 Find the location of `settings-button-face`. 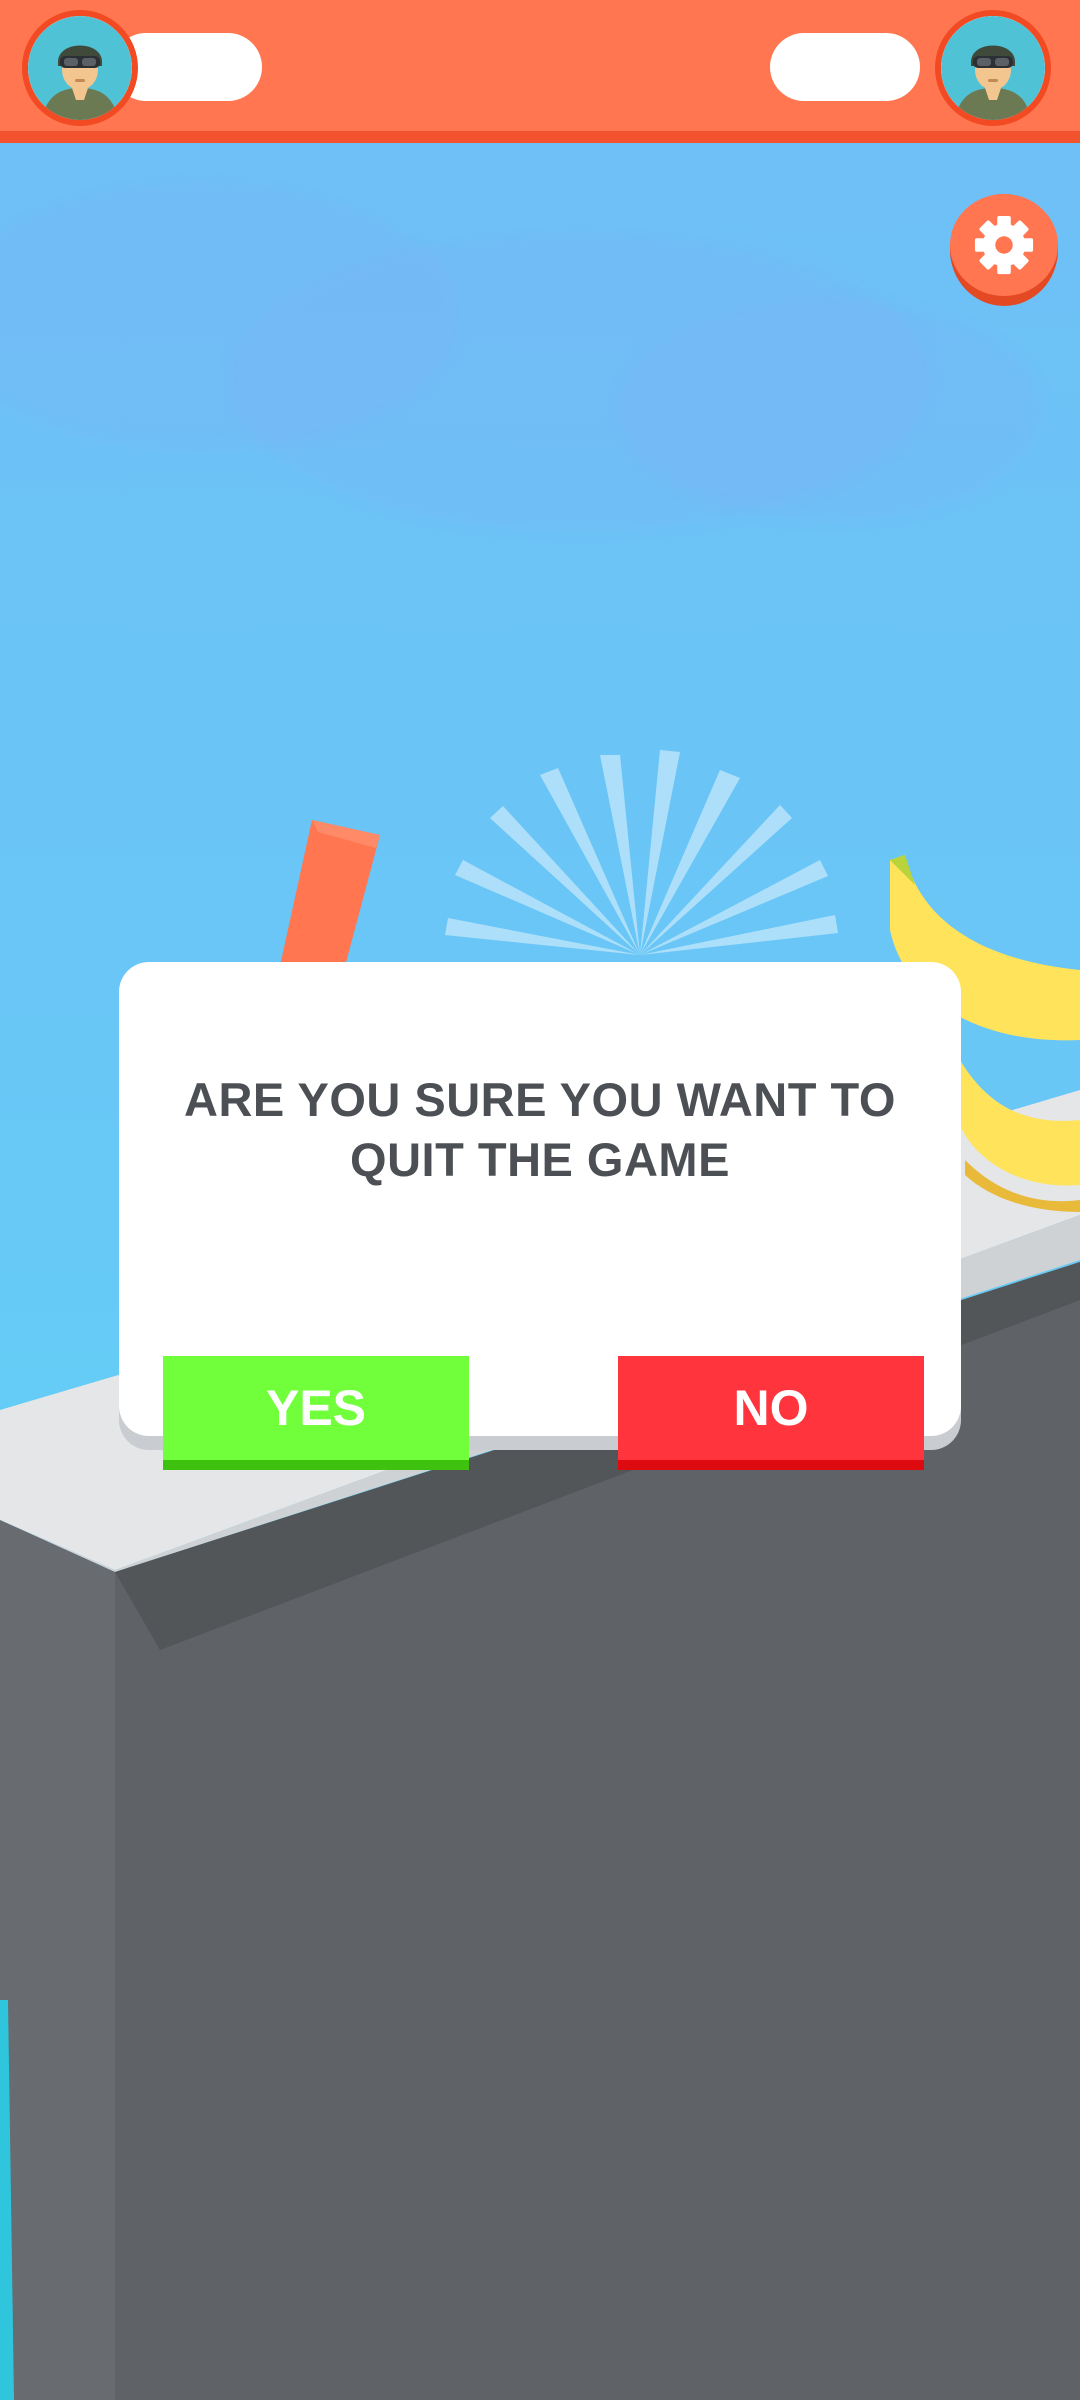

settings-button-face is located at coordinates (1004, 245).